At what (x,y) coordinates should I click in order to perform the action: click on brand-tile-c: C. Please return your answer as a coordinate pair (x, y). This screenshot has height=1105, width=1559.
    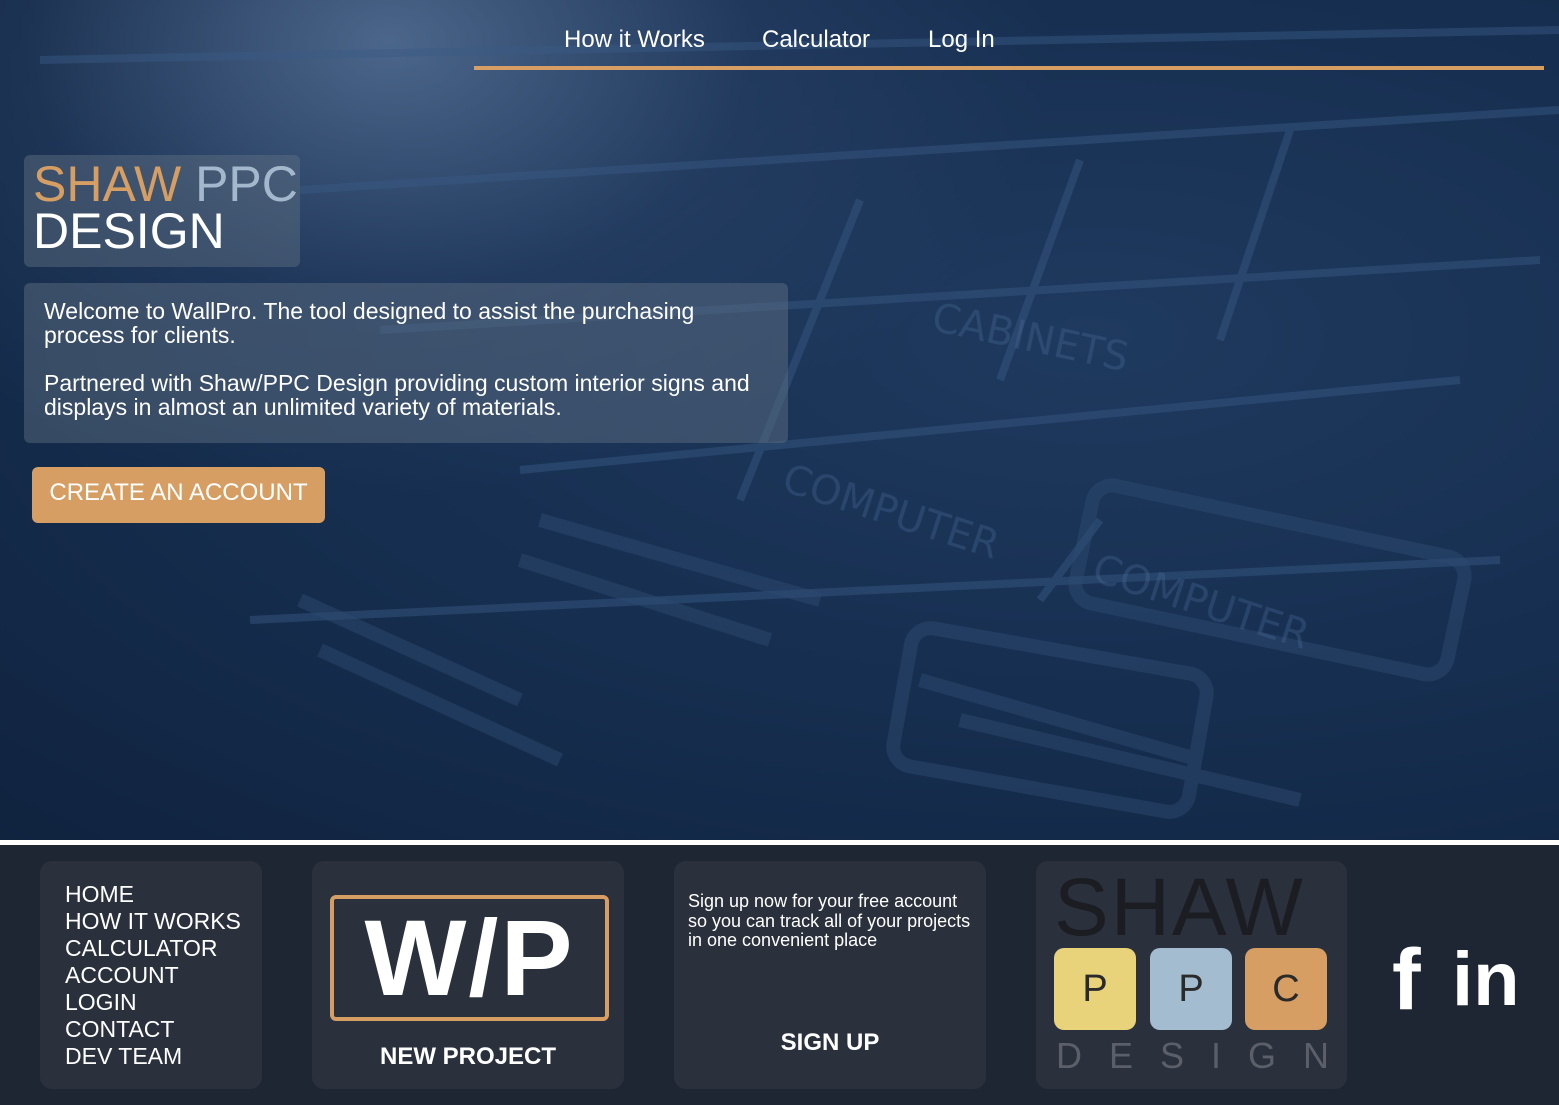
    Looking at the image, I should click on (1286, 989).